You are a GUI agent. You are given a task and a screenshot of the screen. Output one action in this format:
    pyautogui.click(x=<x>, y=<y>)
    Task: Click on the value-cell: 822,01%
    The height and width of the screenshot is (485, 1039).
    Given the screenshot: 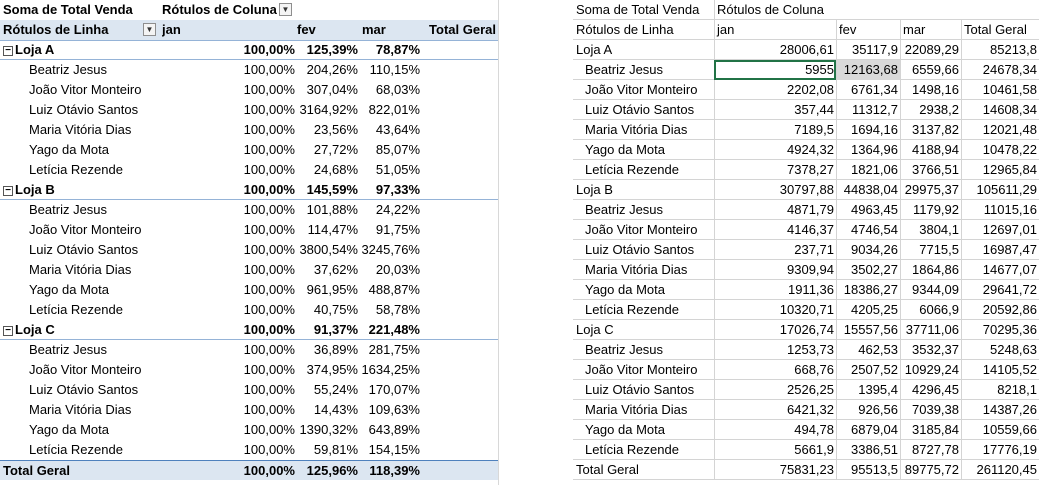 What is the action you would take?
    pyautogui.click(x=390, y=110)
    